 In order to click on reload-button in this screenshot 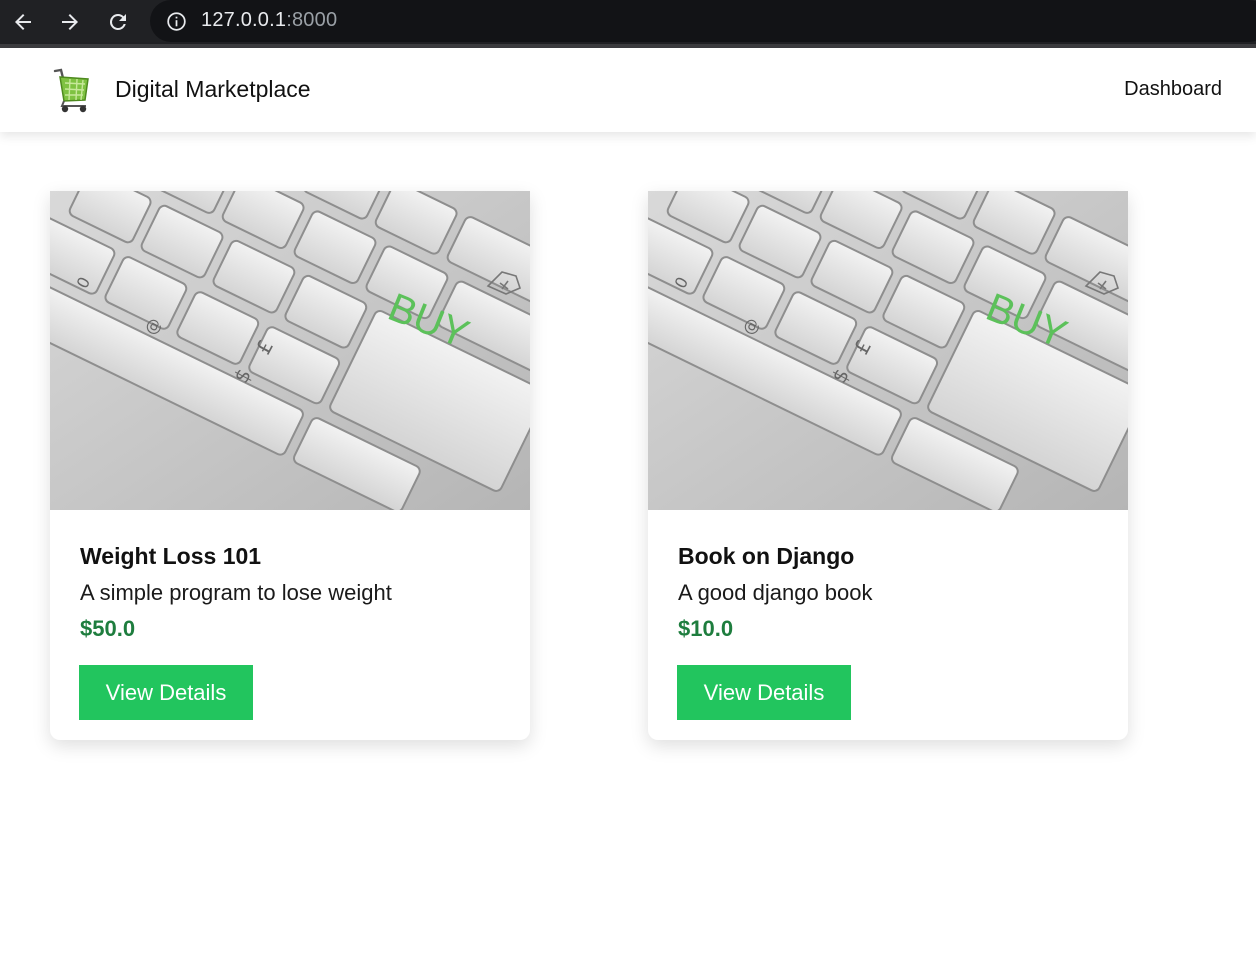, I will do `click(118, 22)`.